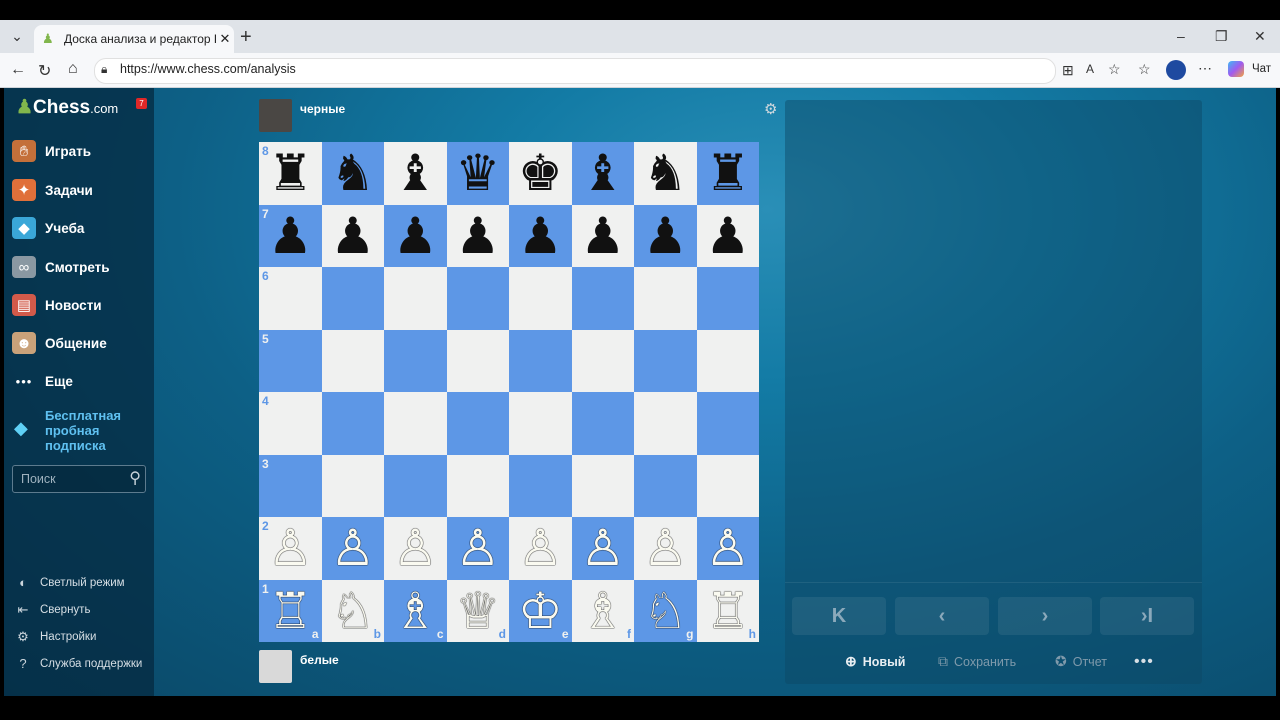 The image size is (1280, 720). I want to click on board-square-c2: ♙, so click(415, 548).